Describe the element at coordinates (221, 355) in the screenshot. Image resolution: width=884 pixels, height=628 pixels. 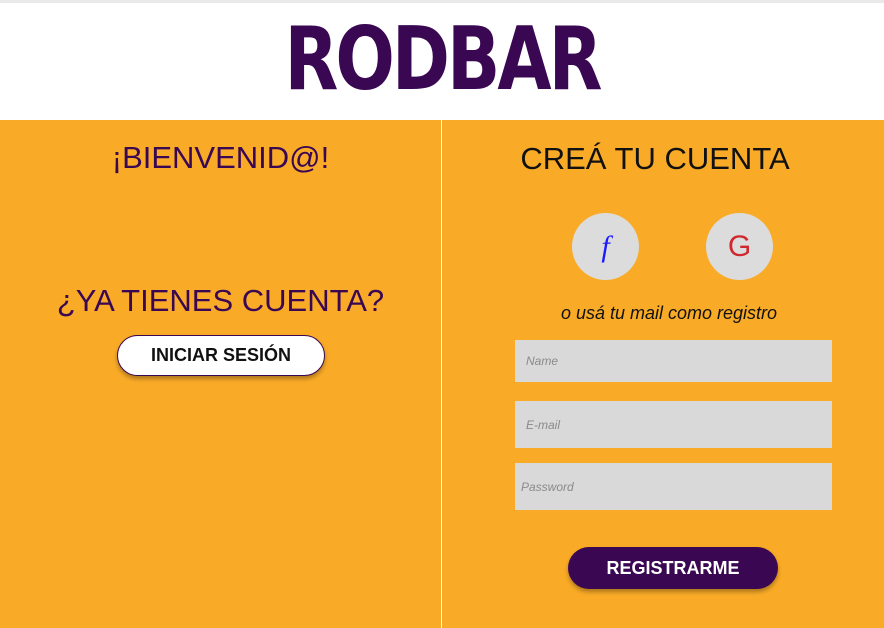
I see `login-button: INICIAR SESIÓN` at that location.